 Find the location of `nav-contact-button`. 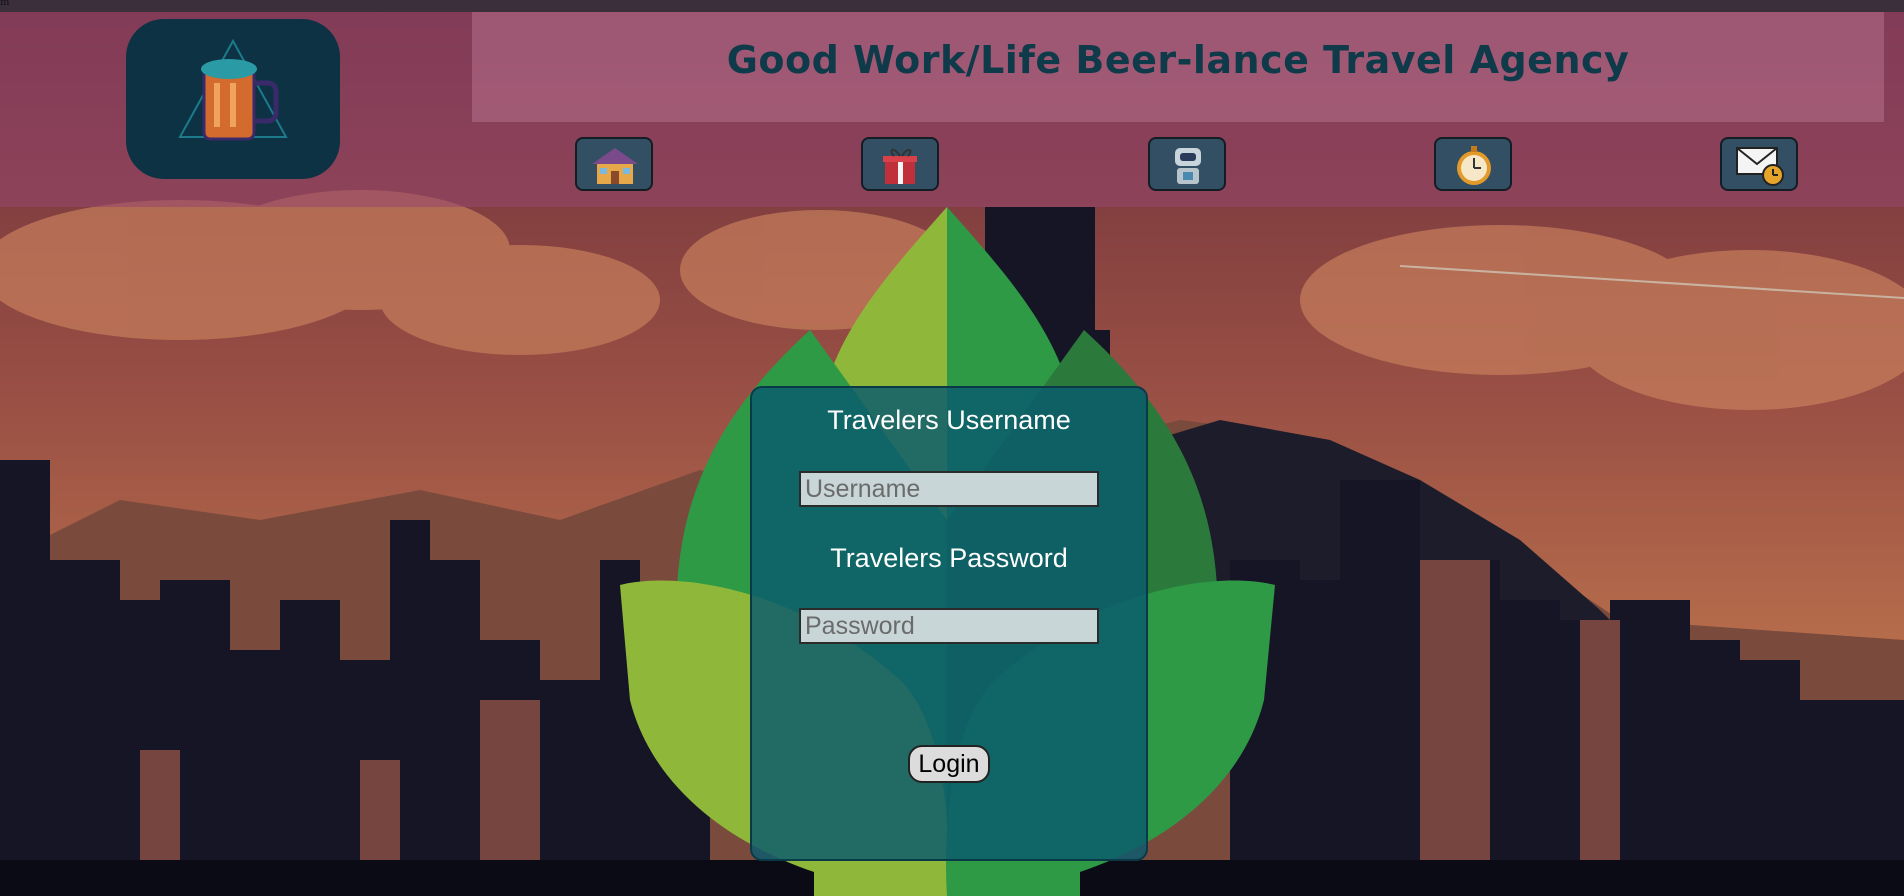

nav-contact-button is located at coordinates (1759, 164).